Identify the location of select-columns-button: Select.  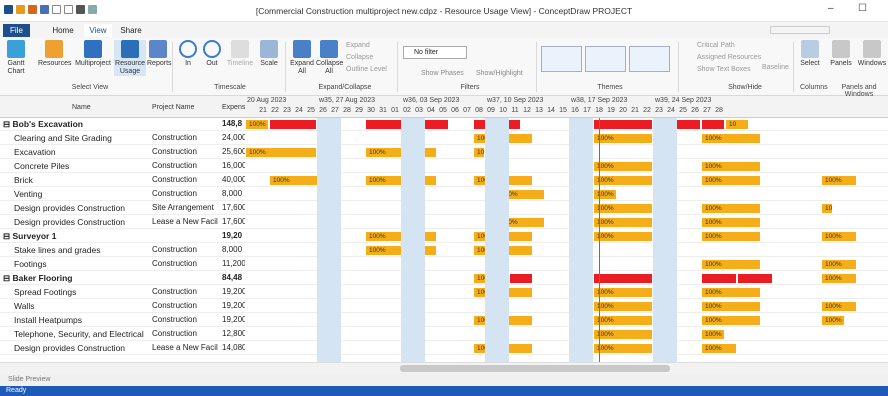
(810, 54).